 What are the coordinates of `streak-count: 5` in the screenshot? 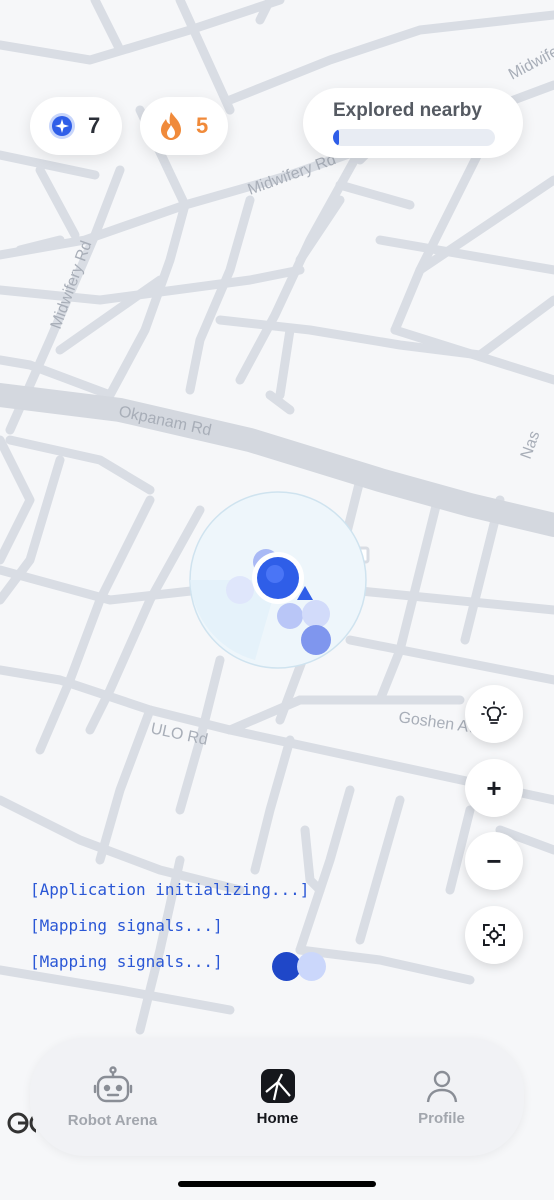 It's located at (202, 125).